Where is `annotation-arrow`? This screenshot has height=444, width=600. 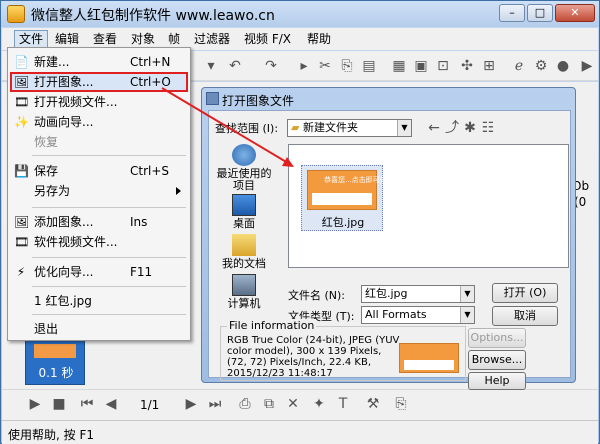
annotation-arrow is located at coordinates (227, 127).